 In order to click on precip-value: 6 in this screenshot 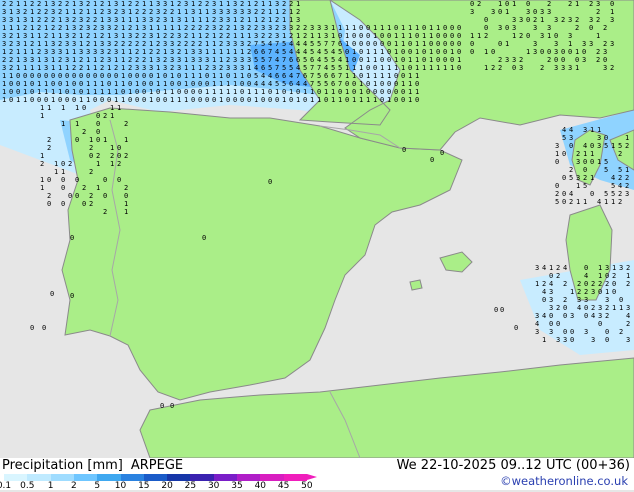, I will do `click(277, 76)`.